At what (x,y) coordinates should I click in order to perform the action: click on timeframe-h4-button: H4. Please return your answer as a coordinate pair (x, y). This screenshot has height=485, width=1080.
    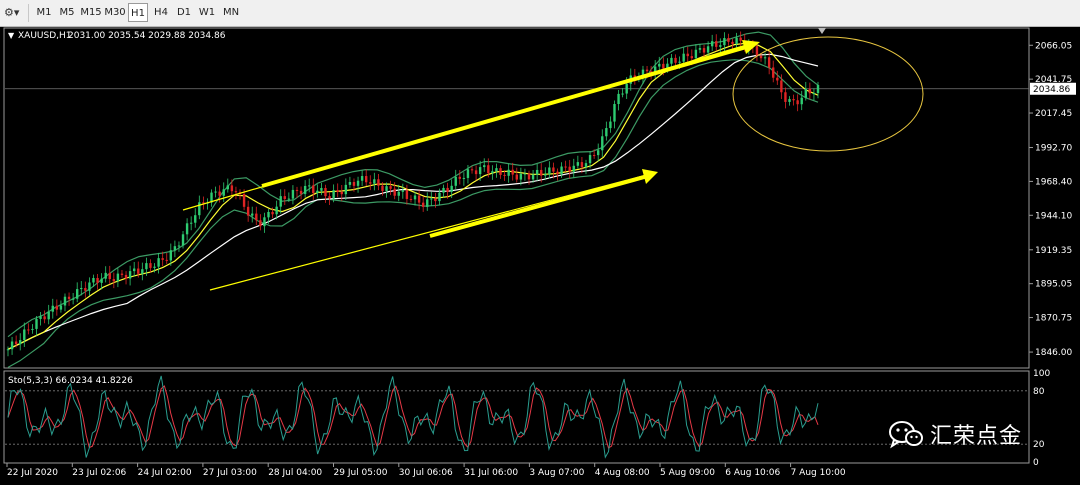
    Looking at the image, I should click on (161, 12).